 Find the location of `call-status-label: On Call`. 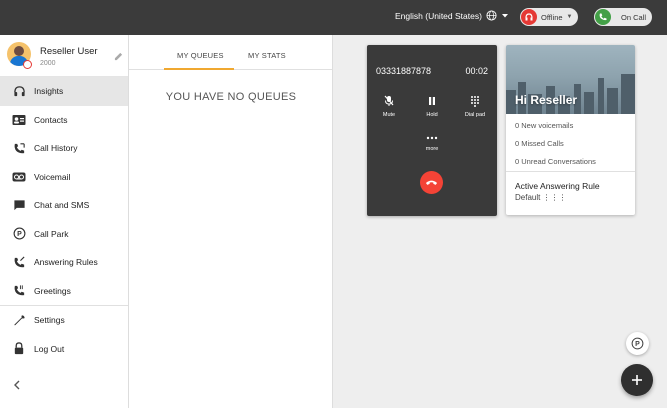

call-status-label: On Call is located at coordinates (634, 17).